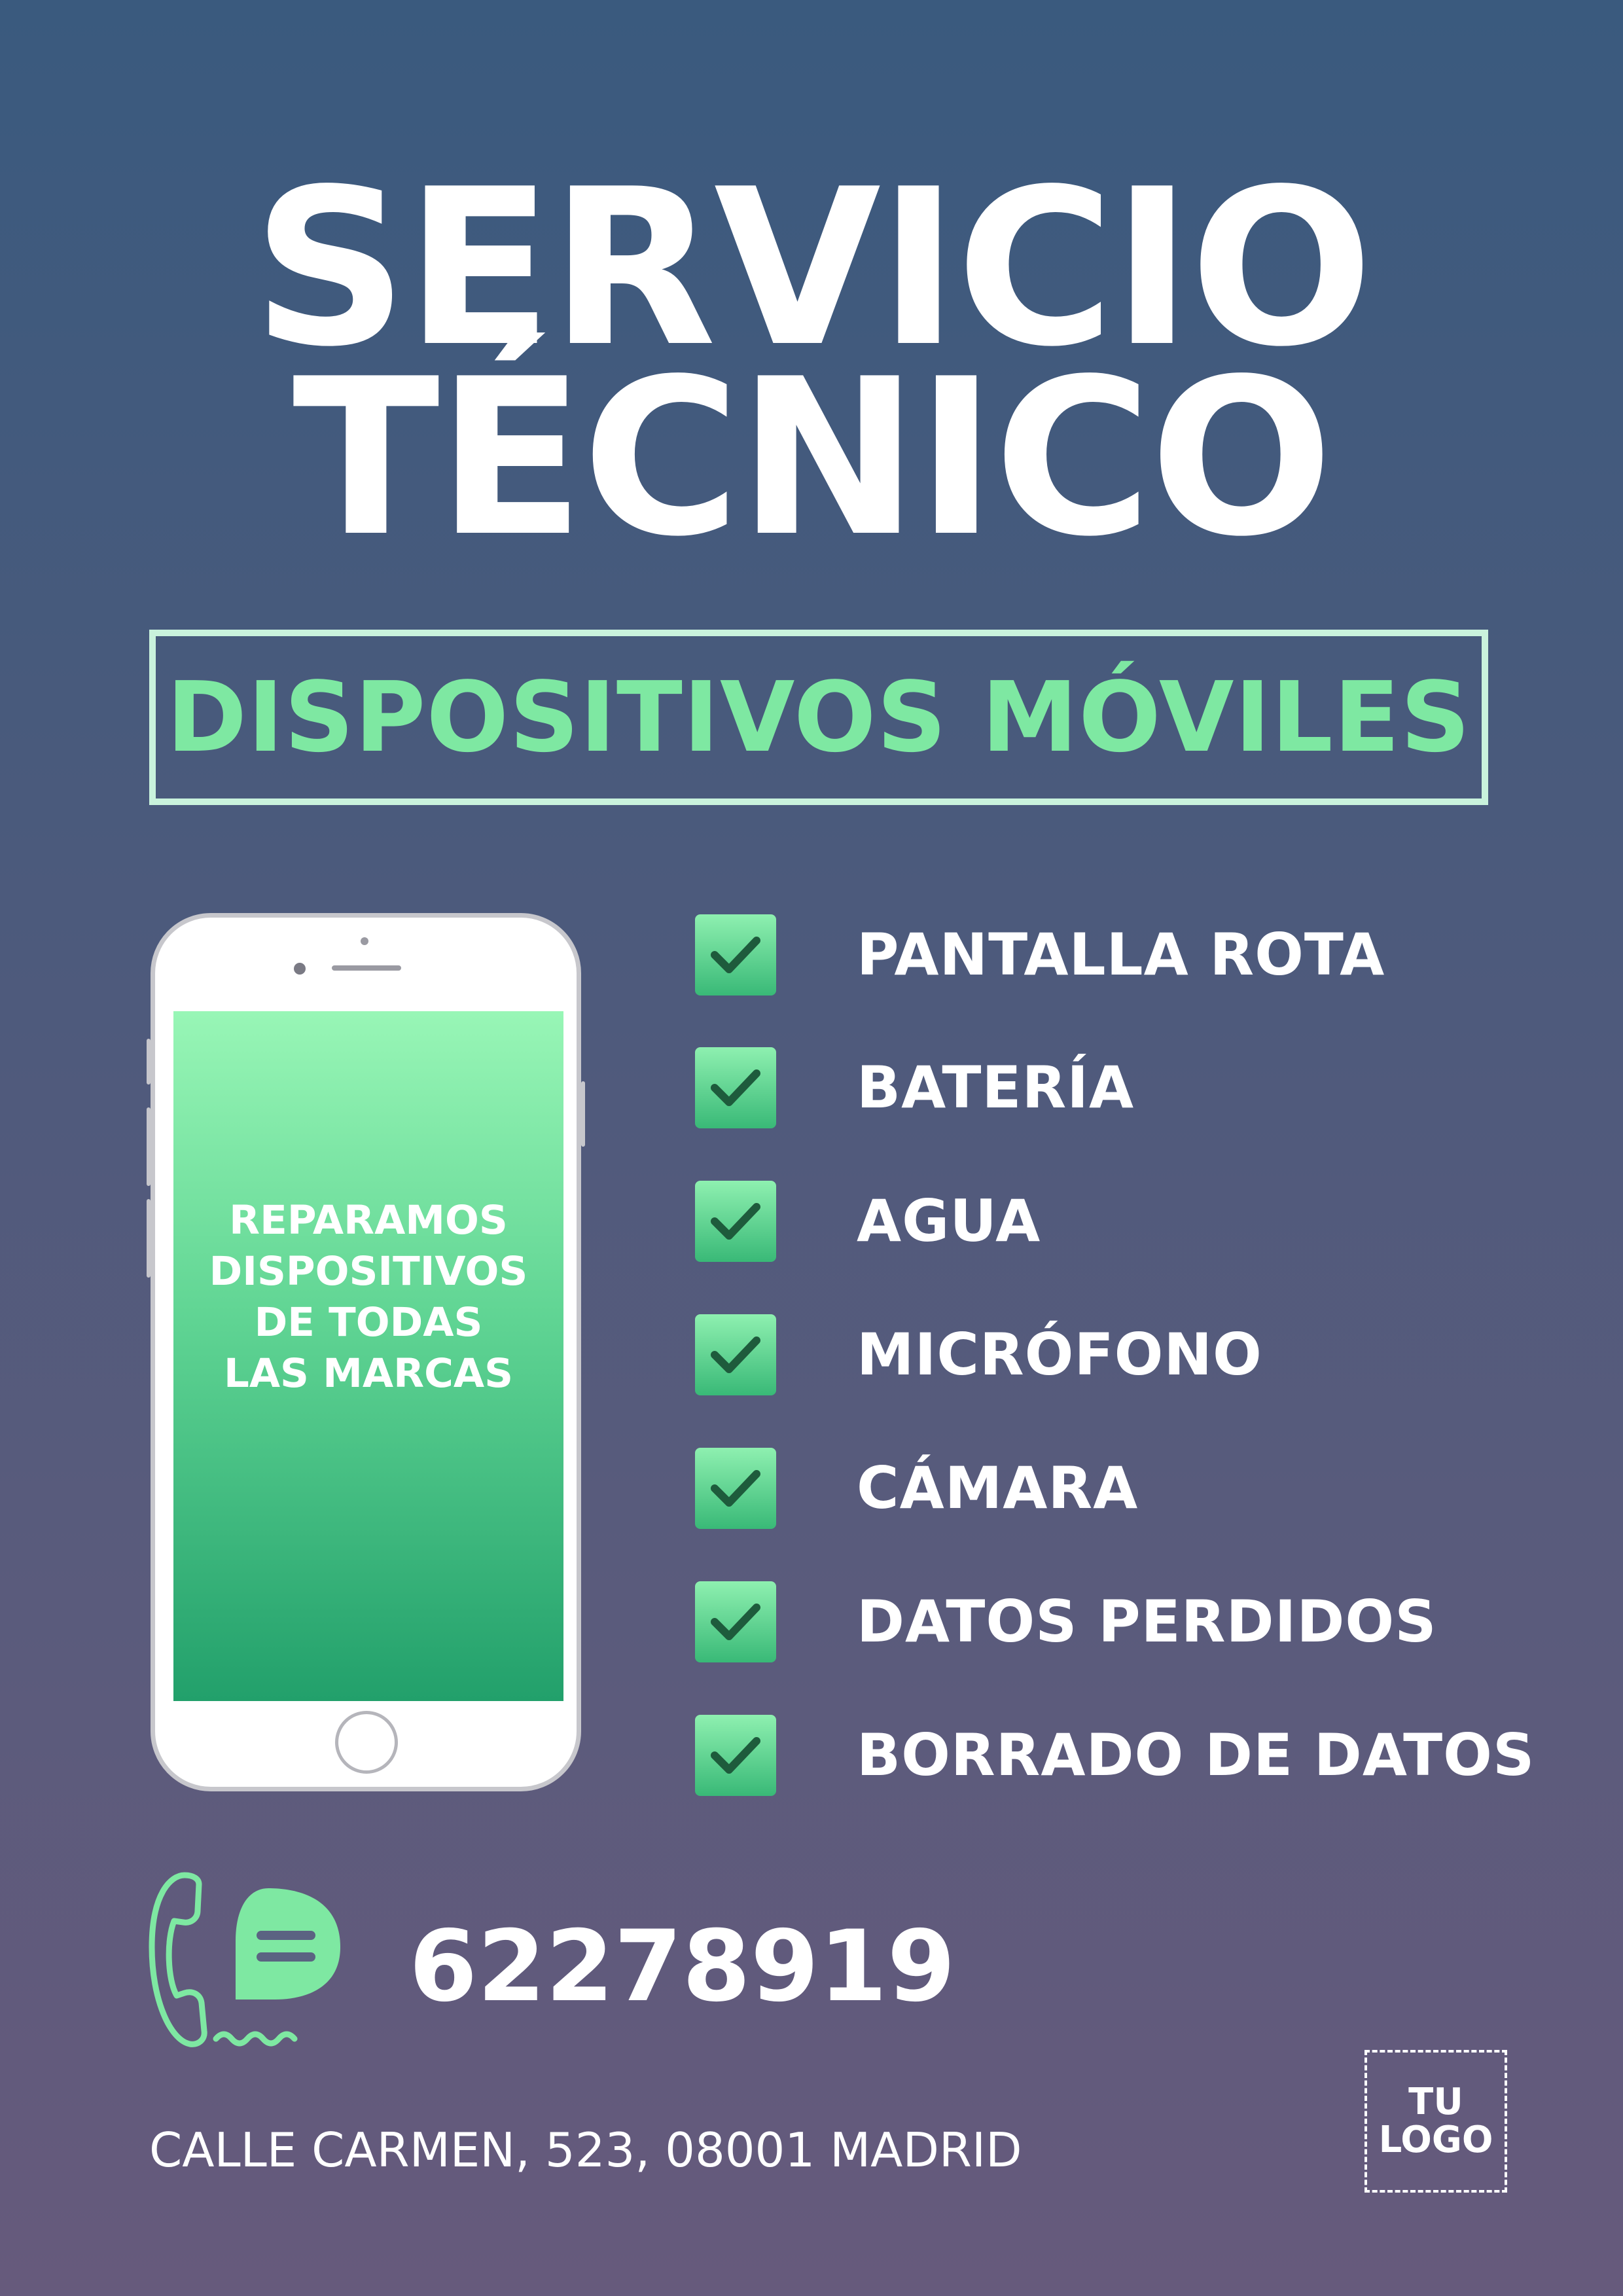 The height and width of the screenshot is (2296, 1623). I want to click on phone-chat-icon, so click(246, 1963).